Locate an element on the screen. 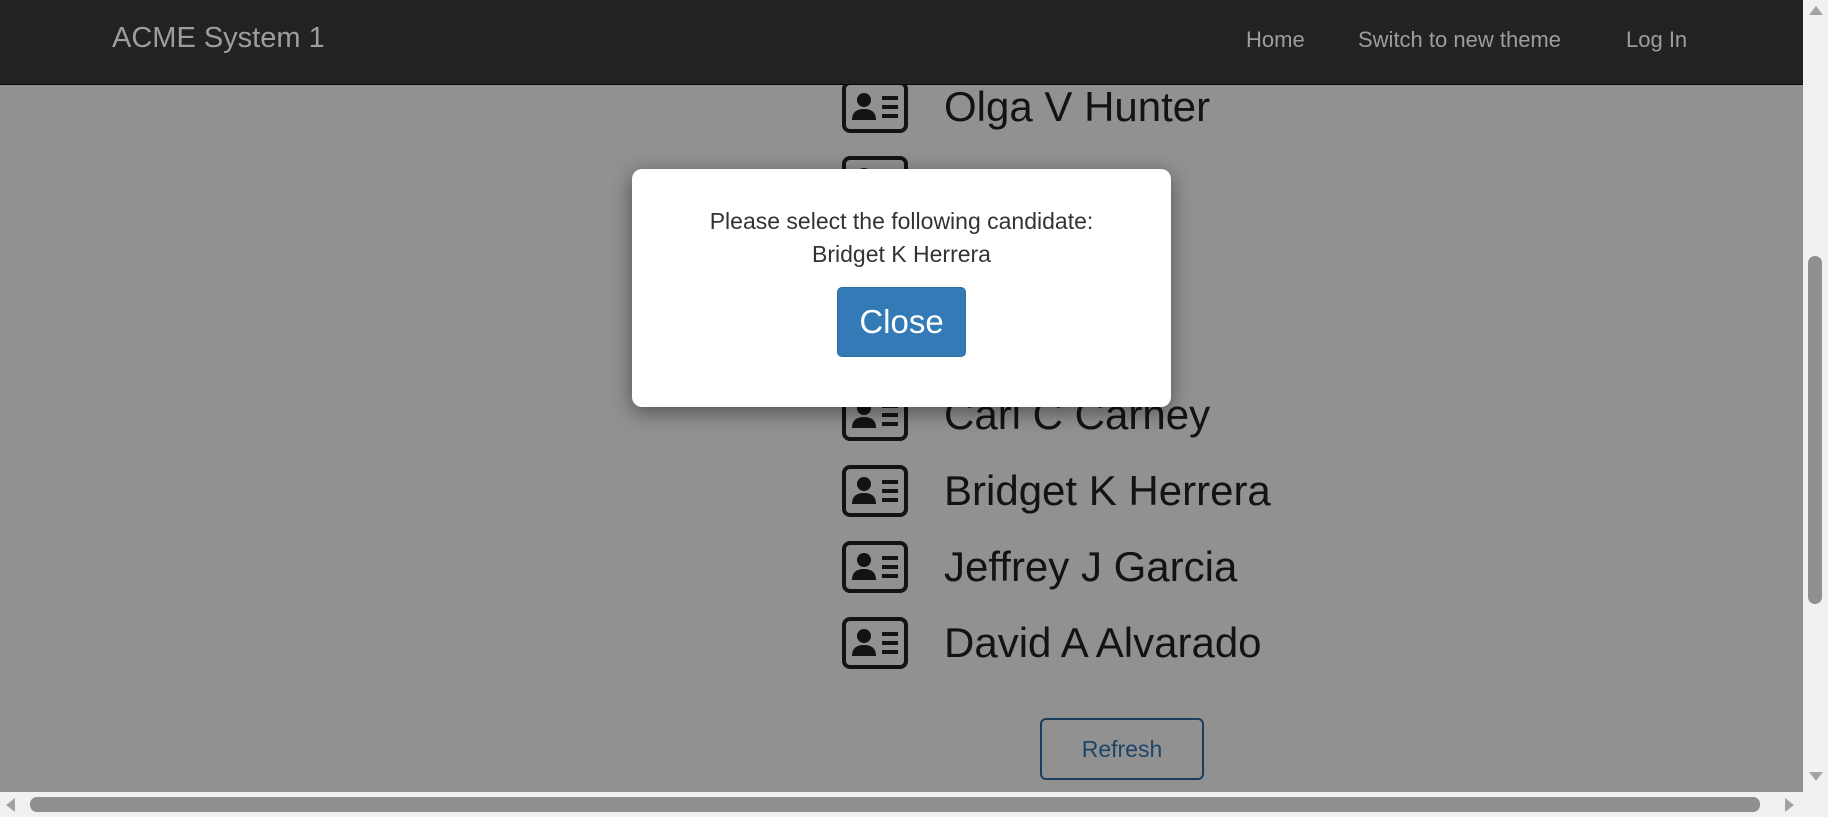  modal-message: Please select the following candidate: is located at coordinates (901, 221).